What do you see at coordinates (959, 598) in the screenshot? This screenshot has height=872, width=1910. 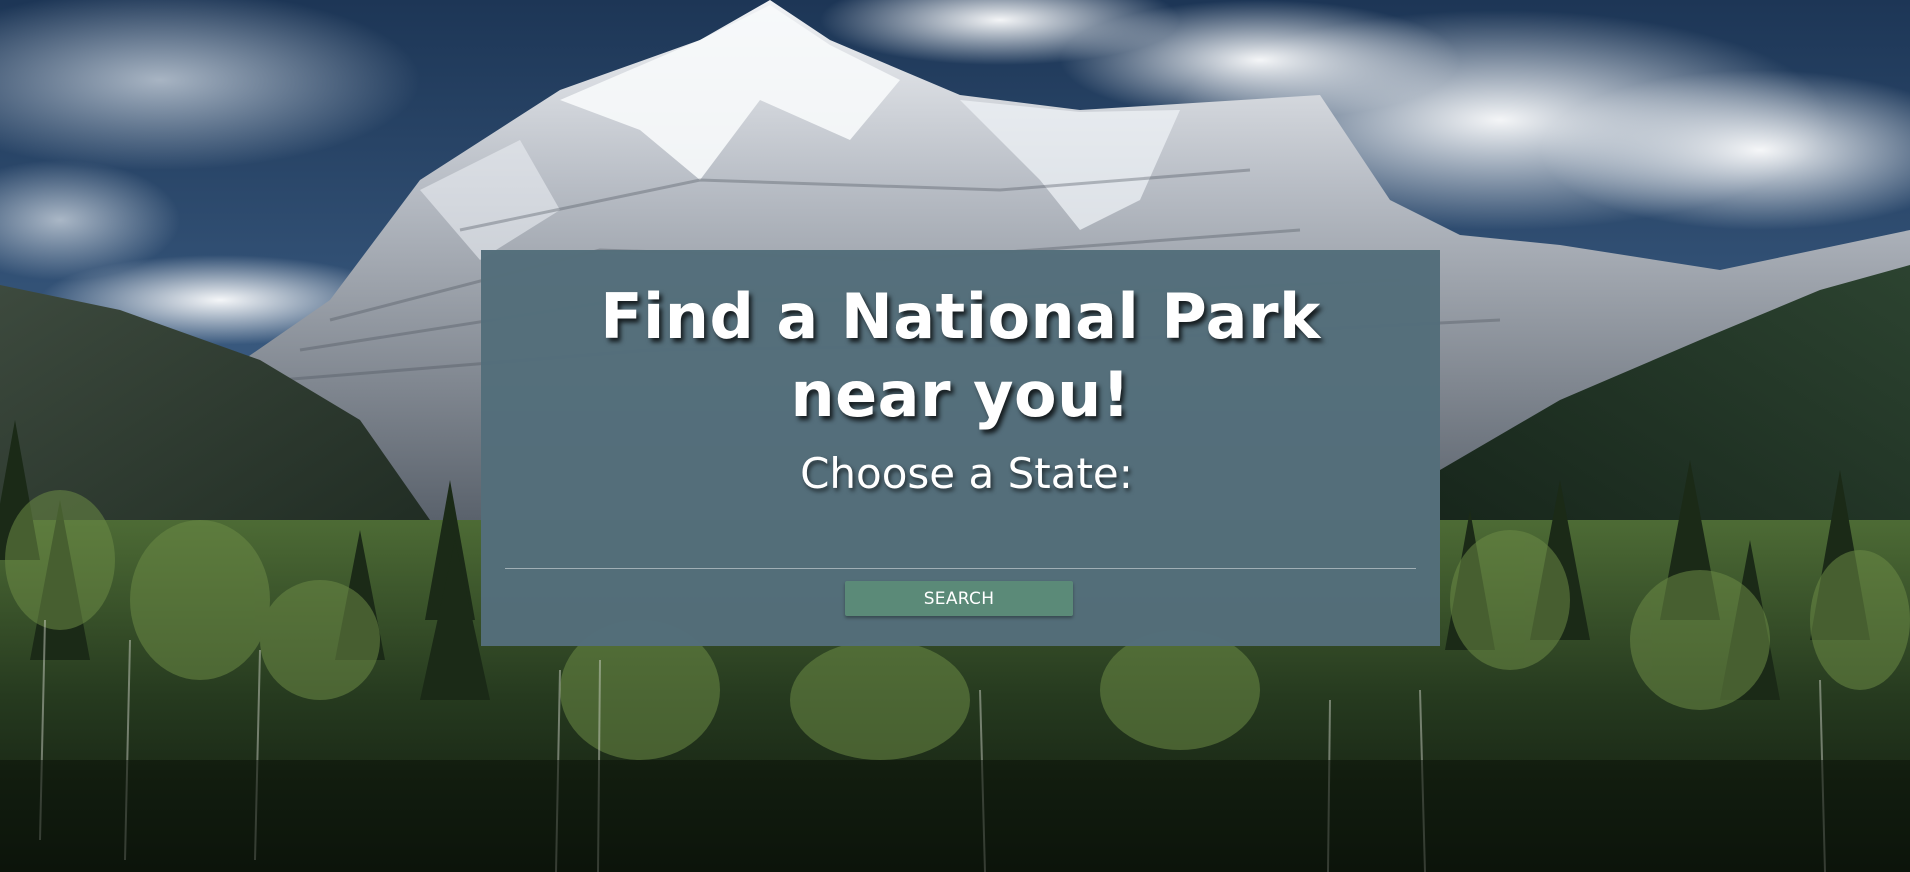 I see `search-button: SEARCH` at bounding box center [959, 598].